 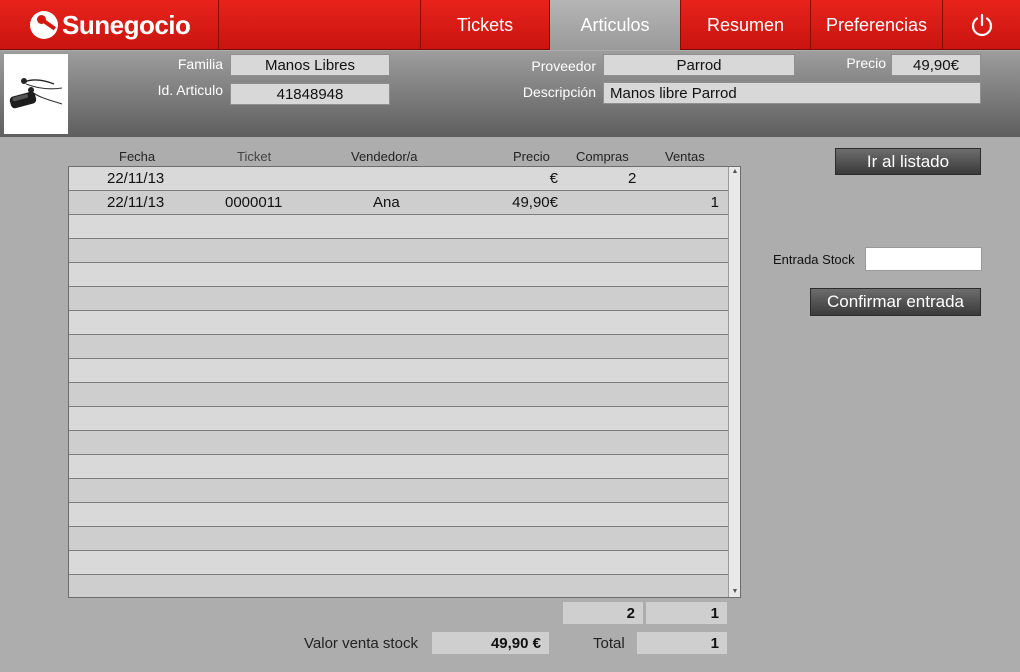 I want to click on cell-precio: €, so click(x=553, y=178).